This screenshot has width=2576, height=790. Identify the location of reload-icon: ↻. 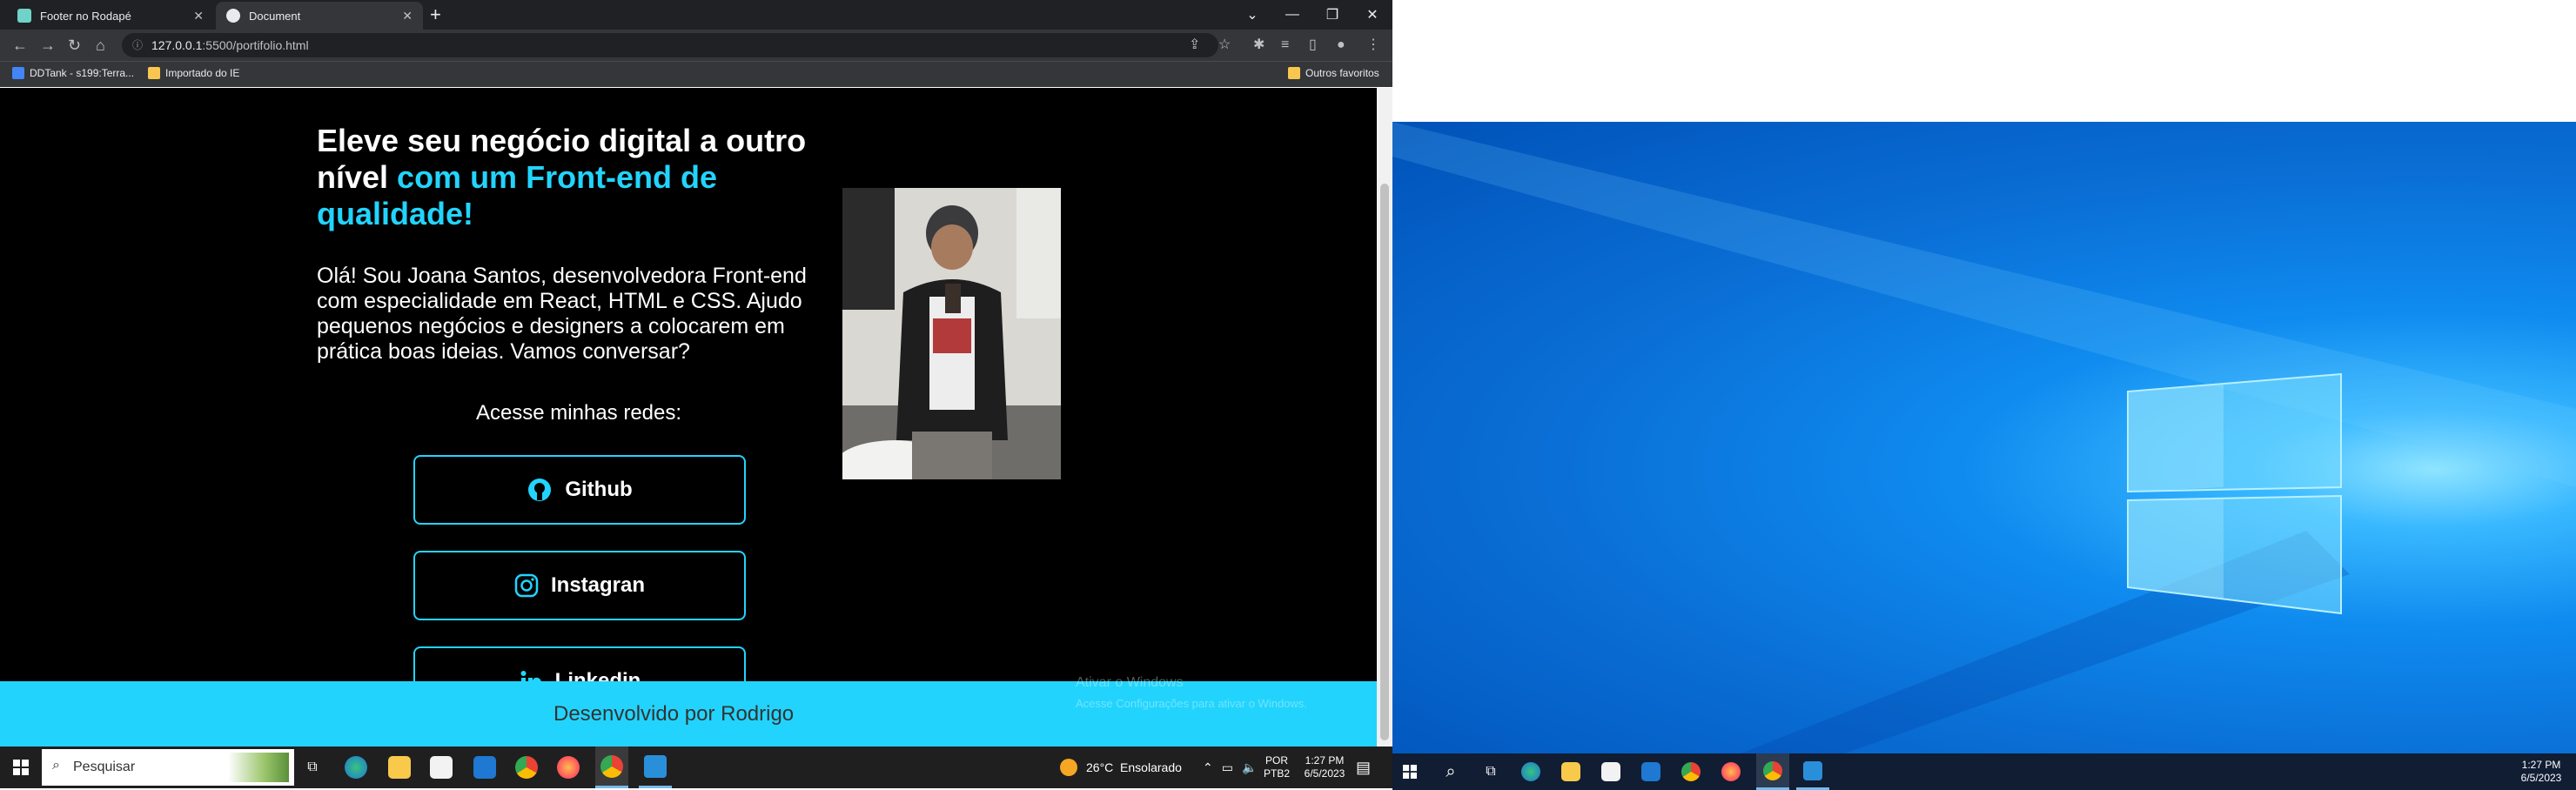
(74, 45).